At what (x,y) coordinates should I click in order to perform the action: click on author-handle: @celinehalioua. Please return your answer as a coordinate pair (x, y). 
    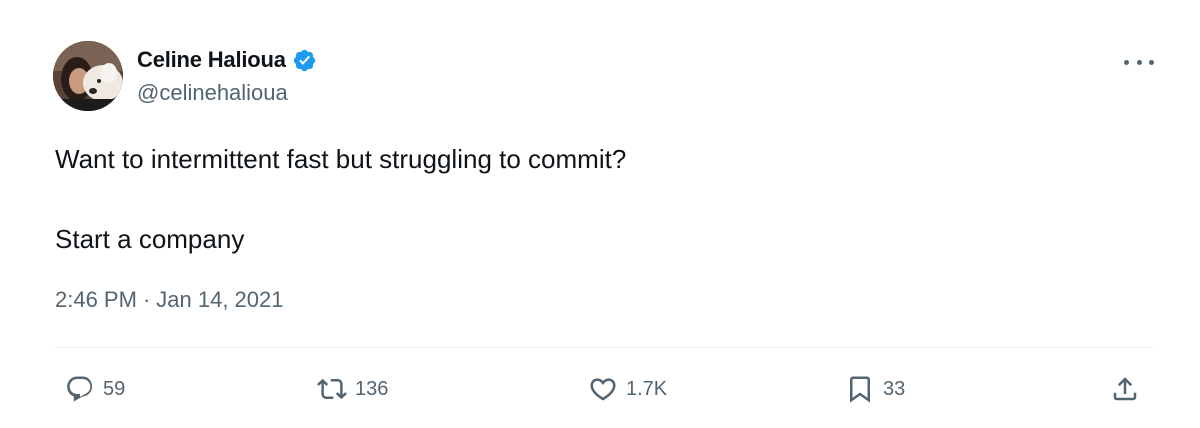
    Looking at the image, I should click on (212, 93).